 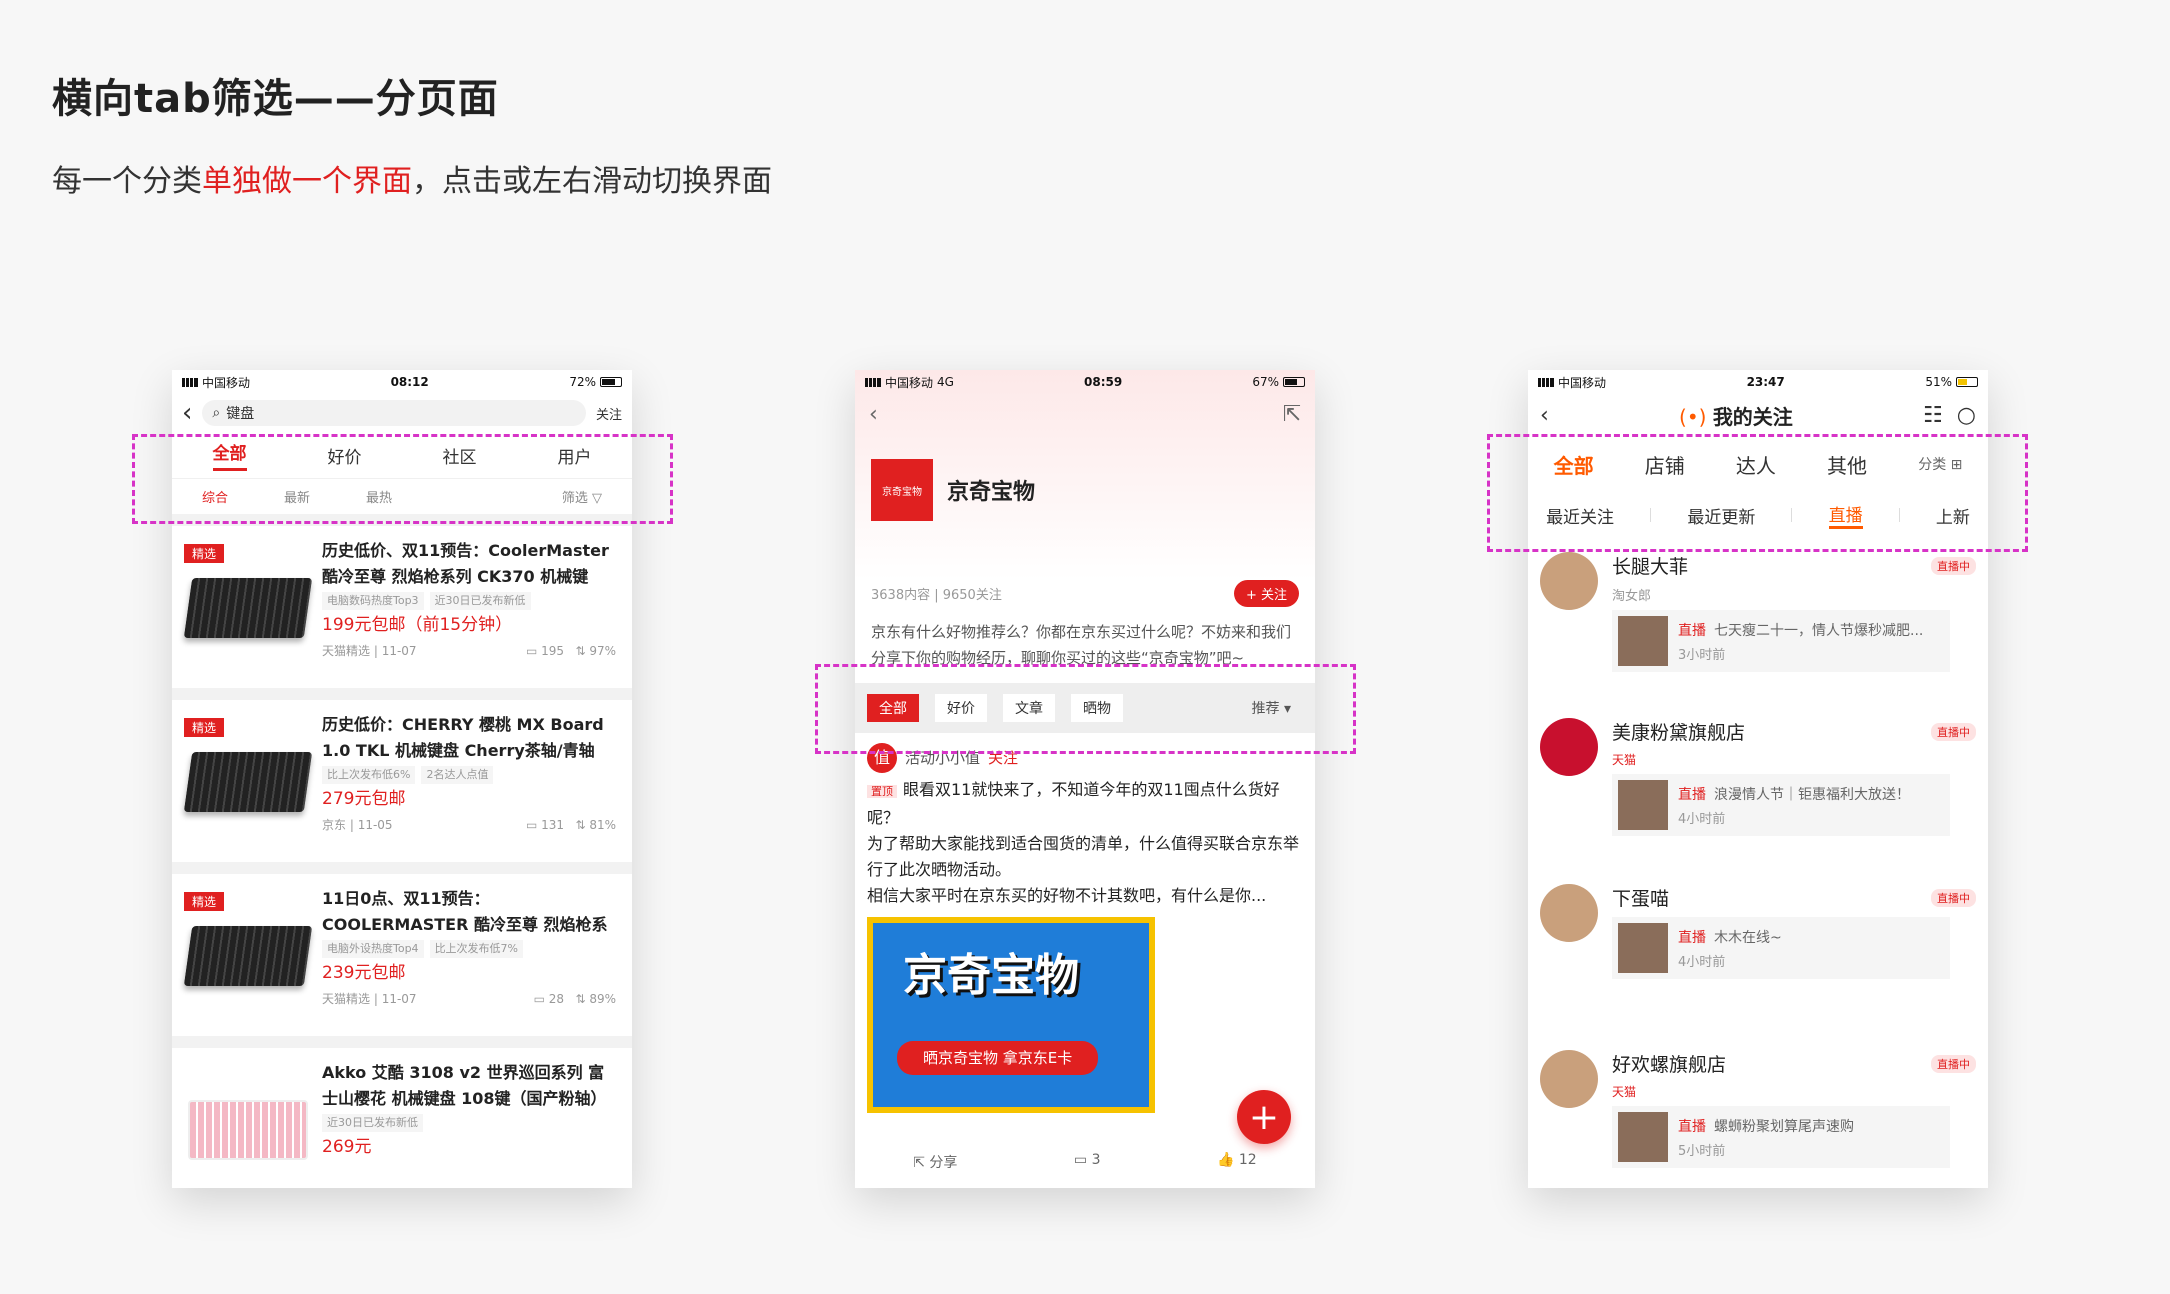 I want to click on post-banner: 京奇宝物 晒京奇宝物 拿京东E卡, so click(x=1011, y=1015).